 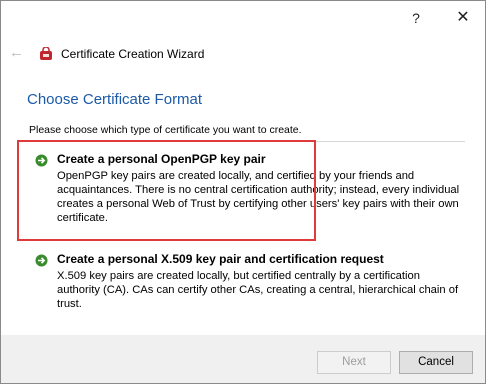 I want to click on go-arrow-icon, so click(x=41, y=260).